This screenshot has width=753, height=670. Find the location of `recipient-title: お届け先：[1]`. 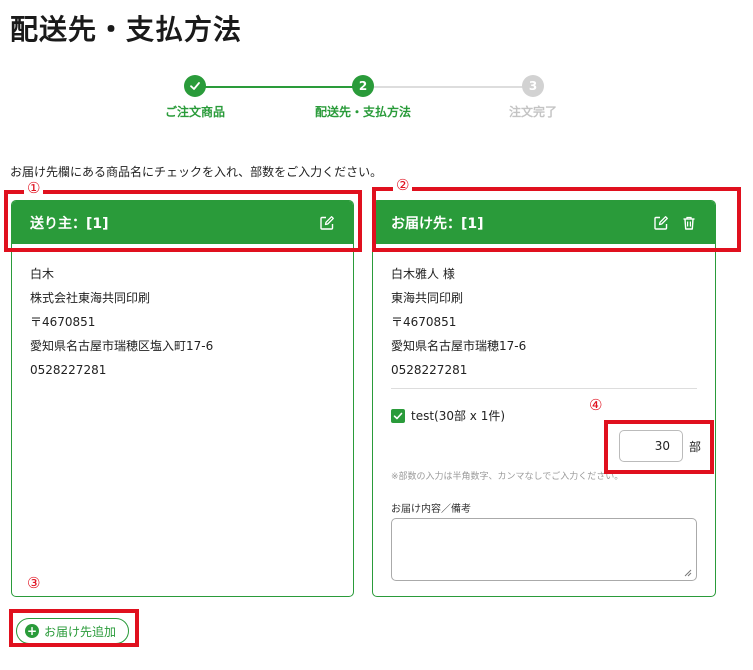

recipient-title: お届け先：[1] is located at coordinates (437, 223).